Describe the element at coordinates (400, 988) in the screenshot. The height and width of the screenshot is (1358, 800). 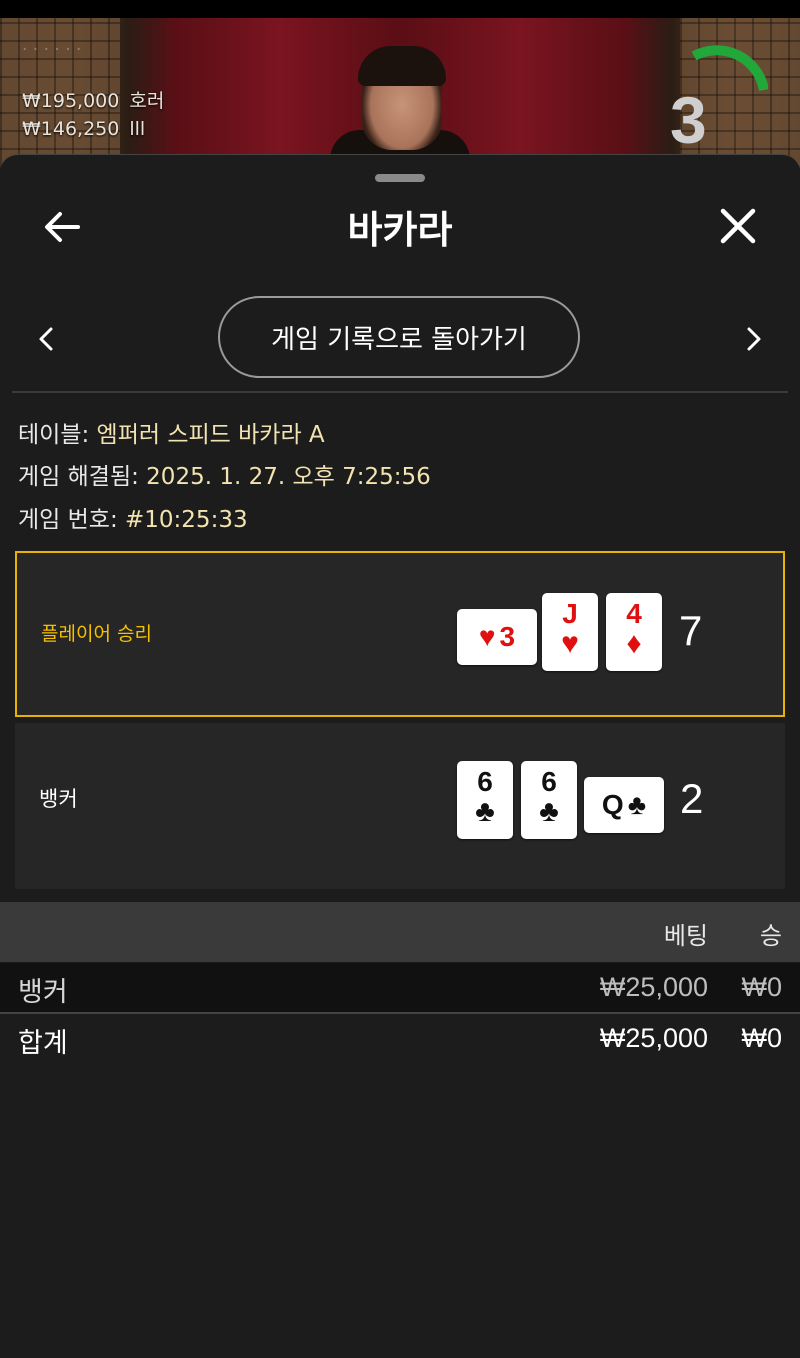
I see `table-row: 뱅커 ₩25,000 ₩0` at that location.